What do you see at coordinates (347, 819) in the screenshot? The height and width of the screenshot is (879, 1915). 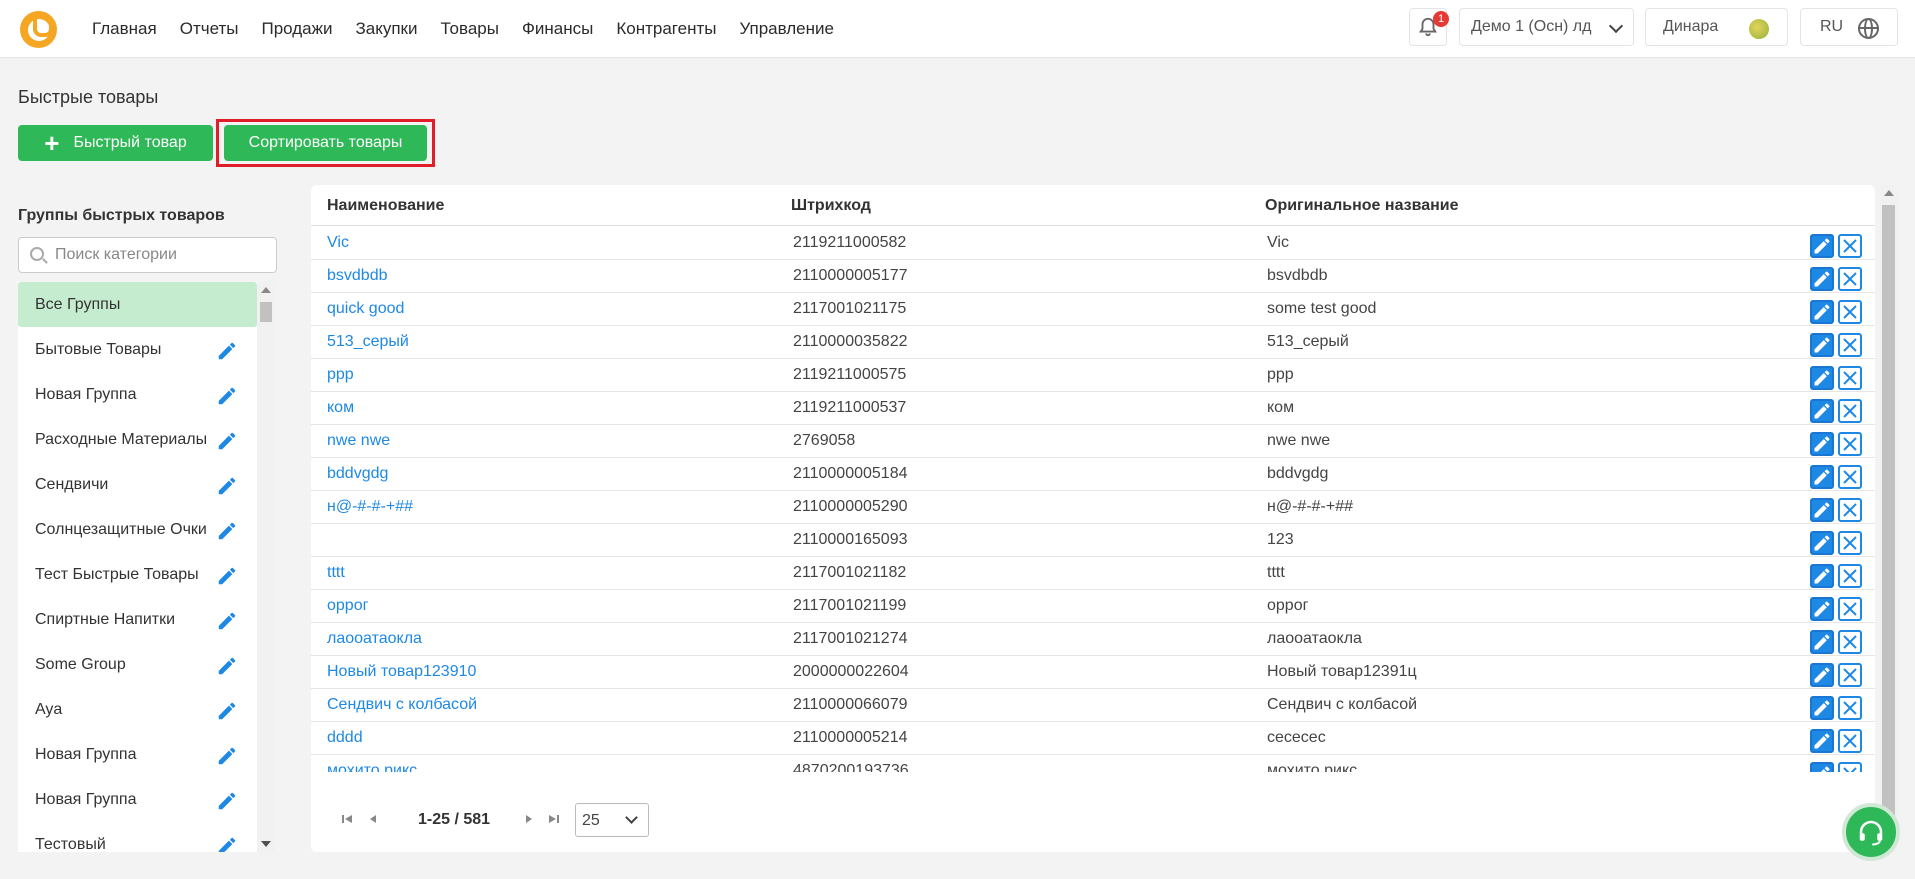 I see `first-page-icon` at bounding box center [347, 819].